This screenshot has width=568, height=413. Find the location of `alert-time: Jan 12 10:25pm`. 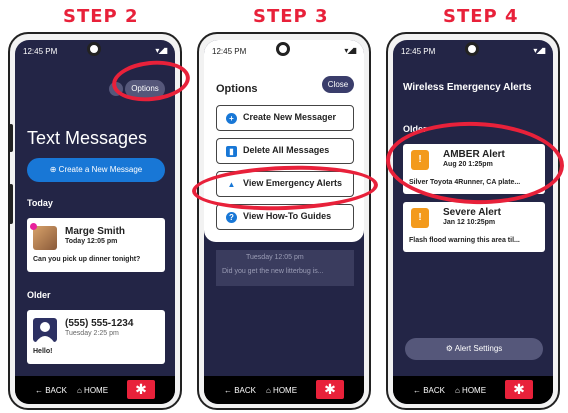

alert-time: Jan 12 10:25pm is located at coordinates (469, 222).